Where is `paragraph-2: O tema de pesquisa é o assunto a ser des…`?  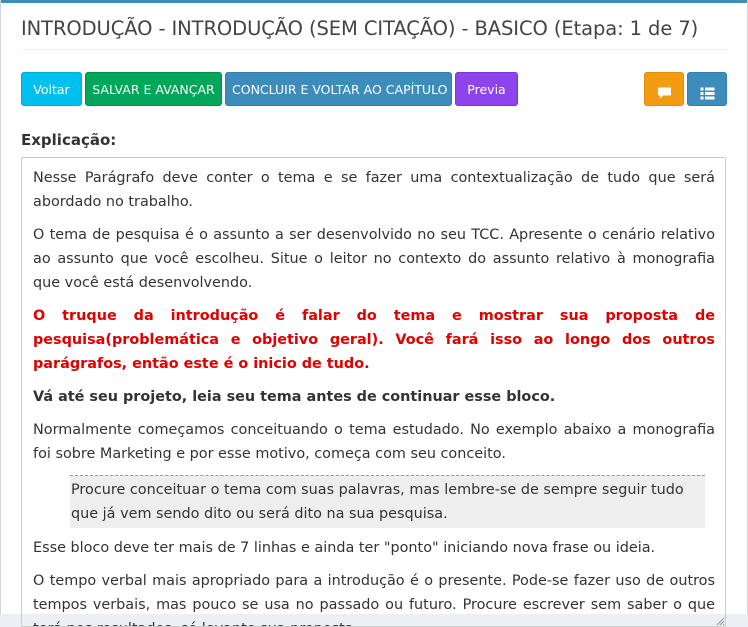
paragraph-2: O tema de pesquisa é o assunto a ser des… is located at coordinates (374, 259).